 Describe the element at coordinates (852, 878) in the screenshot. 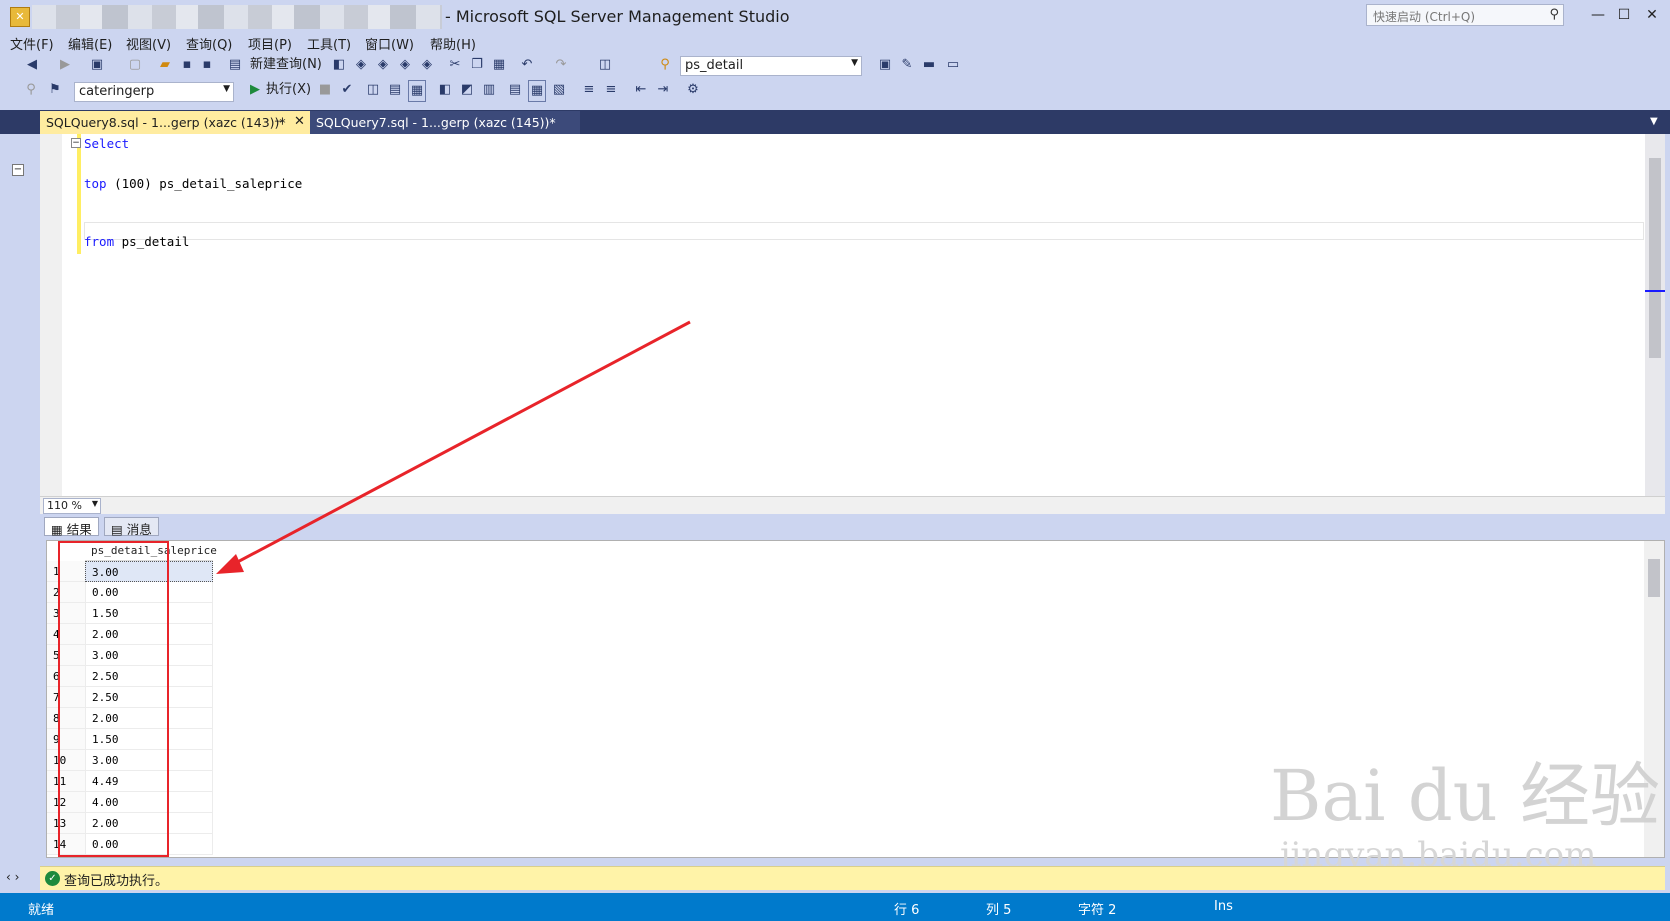

I see `query-status-bar: ✓ 查询已成功执行。` at that location.